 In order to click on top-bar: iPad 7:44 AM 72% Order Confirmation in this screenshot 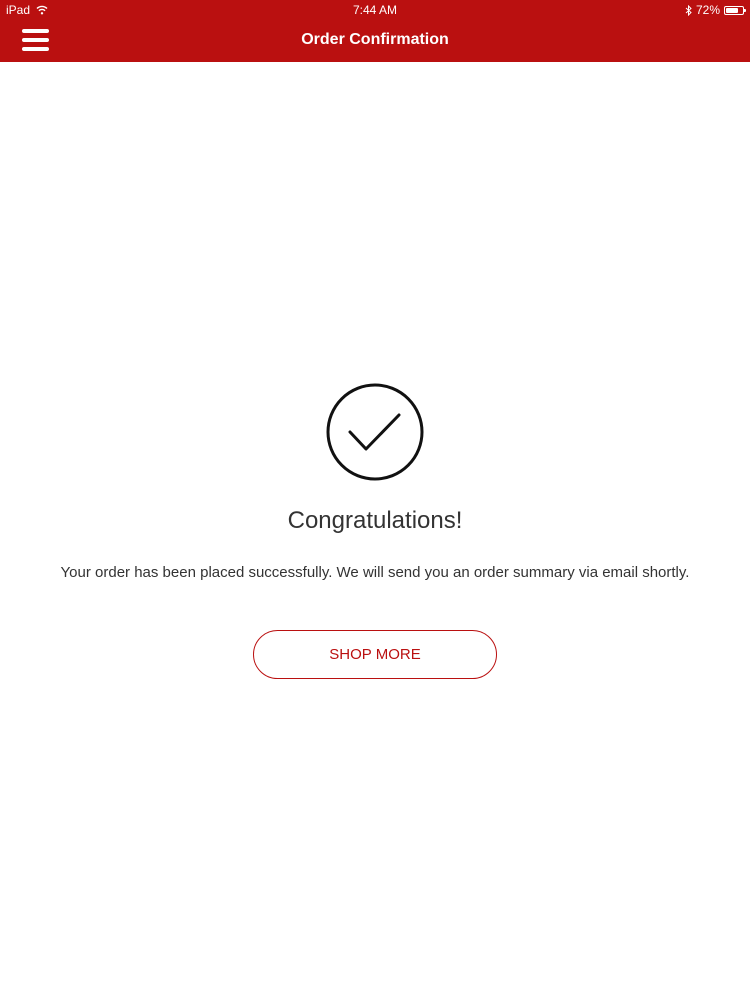, I will do `click(375, 31)`.